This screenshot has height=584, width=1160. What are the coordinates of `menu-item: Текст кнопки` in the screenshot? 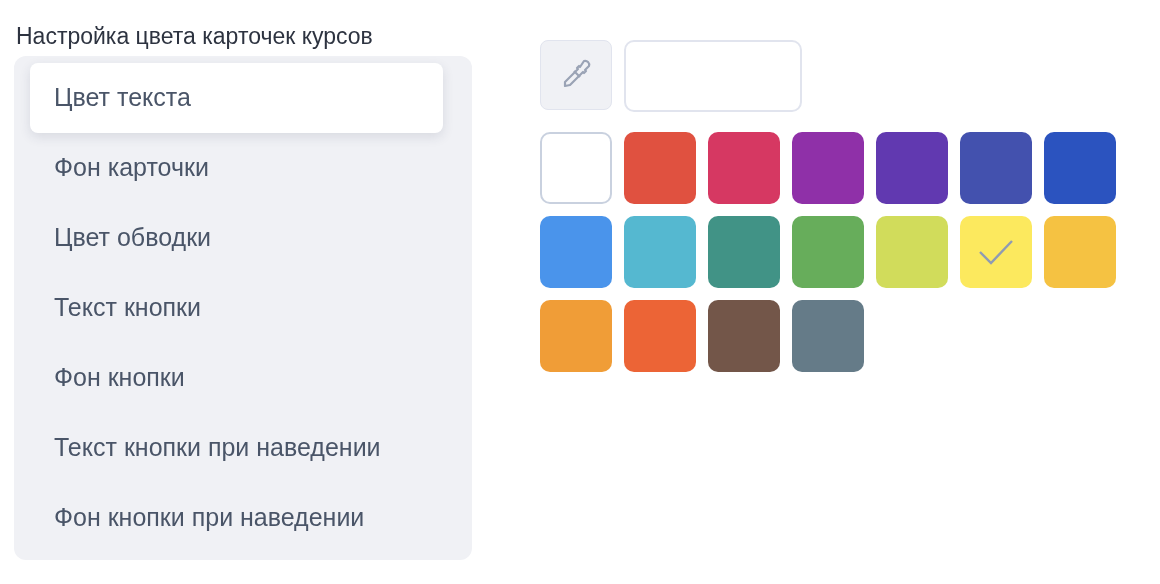 It's located at (236, 308).